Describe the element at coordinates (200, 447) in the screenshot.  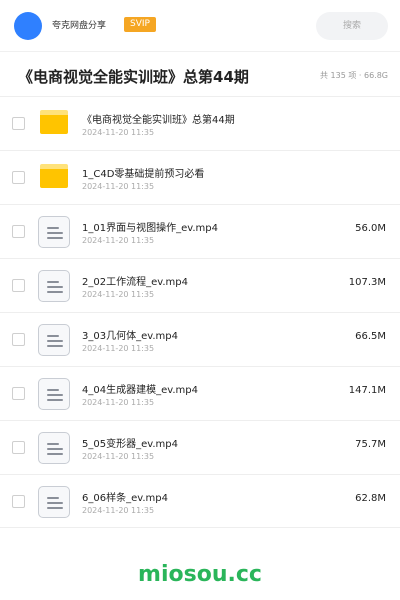
I see `file-row: 5_05变形器_ev.mp4 2024-11-20 11:35 75.7M` at that location.